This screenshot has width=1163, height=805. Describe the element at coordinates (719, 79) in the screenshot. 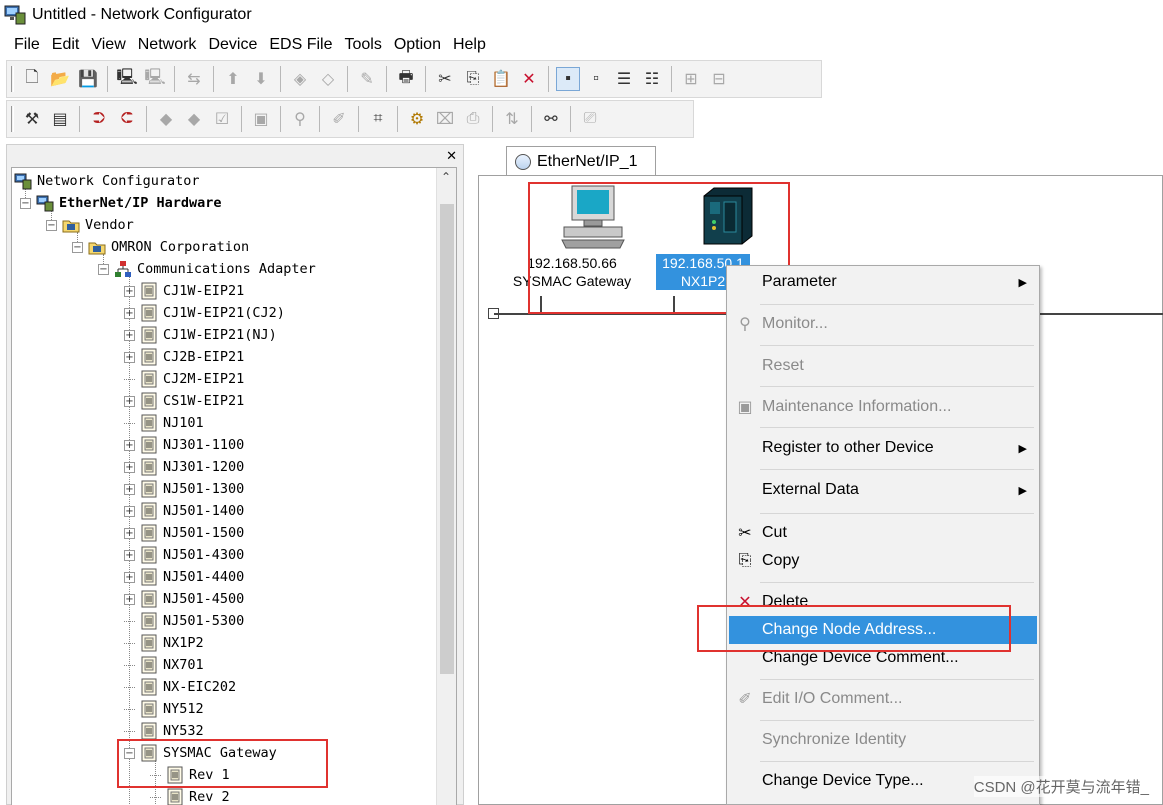

I see `zoom-out-icon: ⊟` at that location.